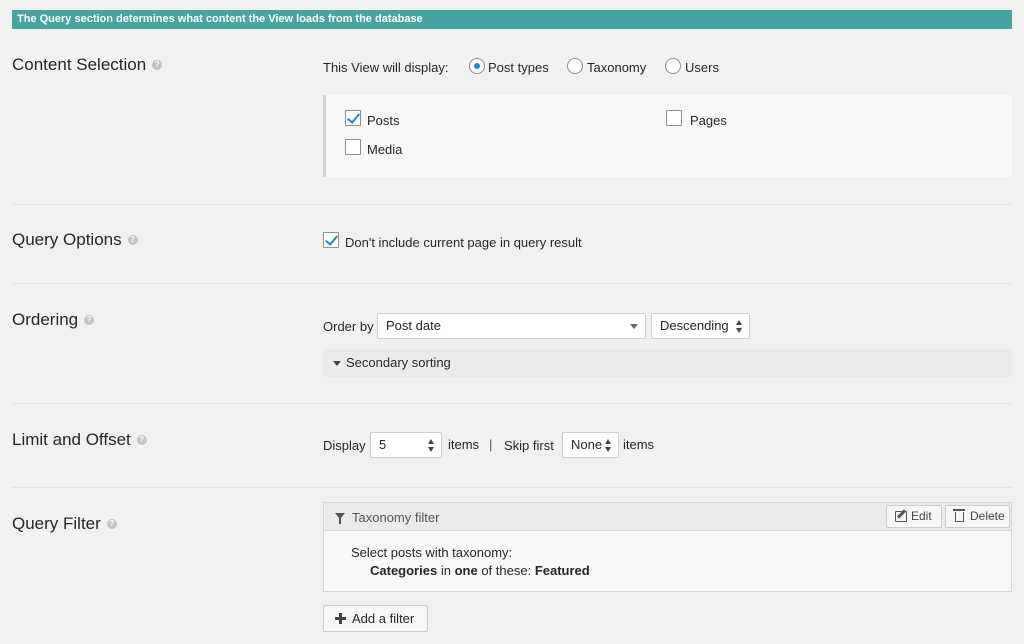 The image size is (1024, 644). I want to click on delete-filter-button: Delete, so click(977, 516).